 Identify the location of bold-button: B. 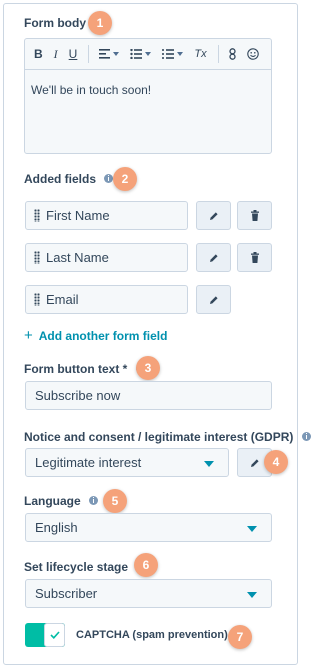
(38, 54).